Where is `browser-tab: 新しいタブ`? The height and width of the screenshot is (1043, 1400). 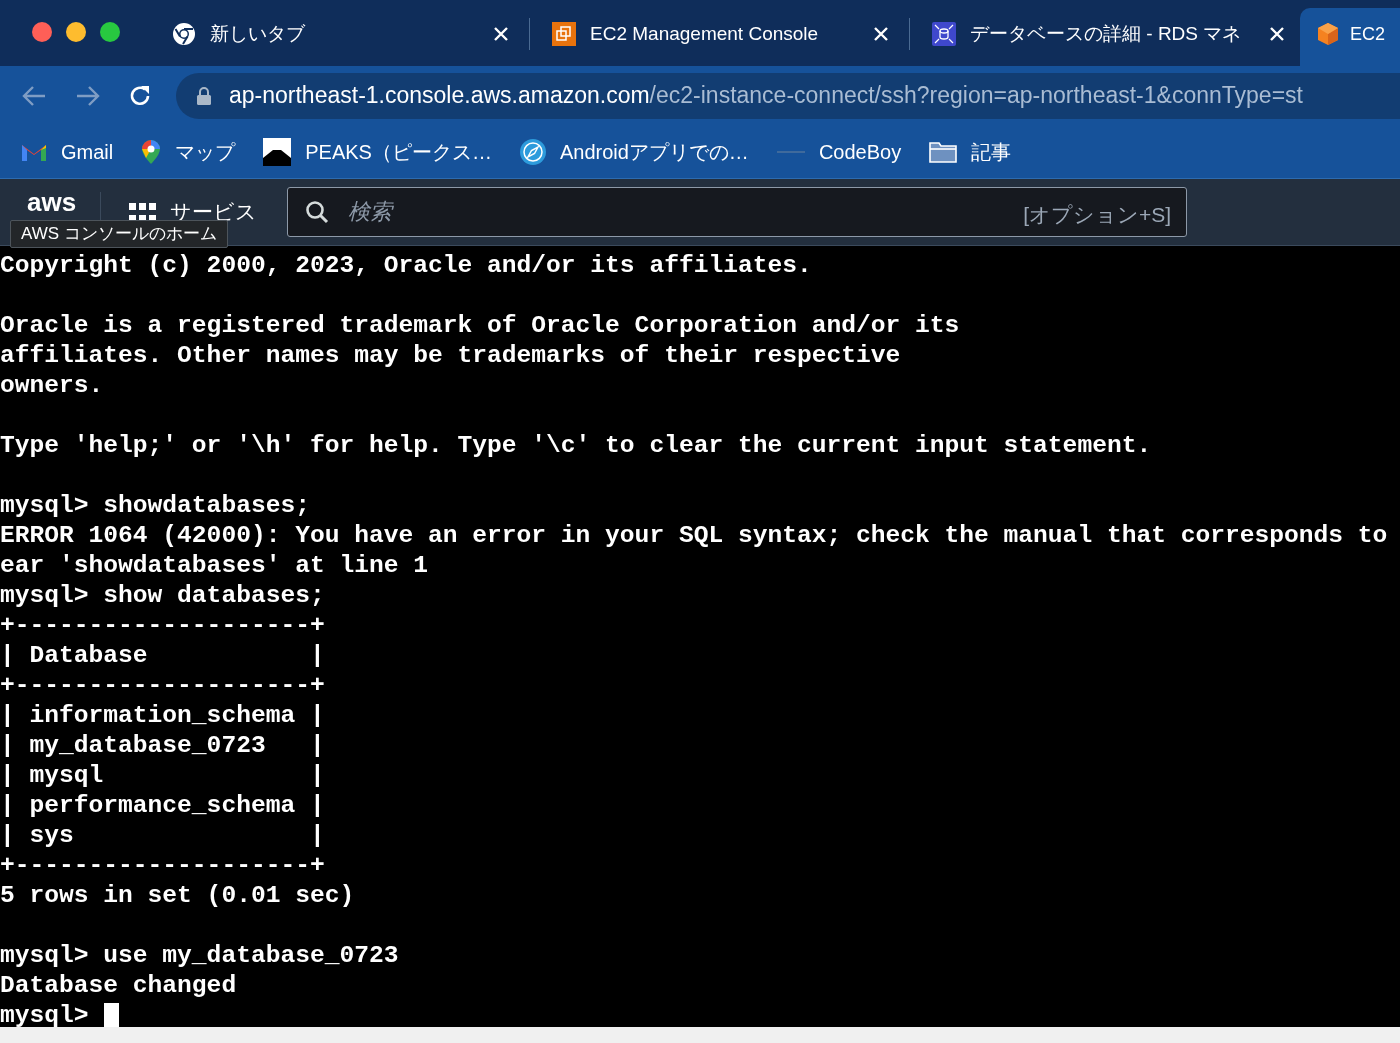 browser-tab: 新しいタブ is located at coordinates (350, 37).